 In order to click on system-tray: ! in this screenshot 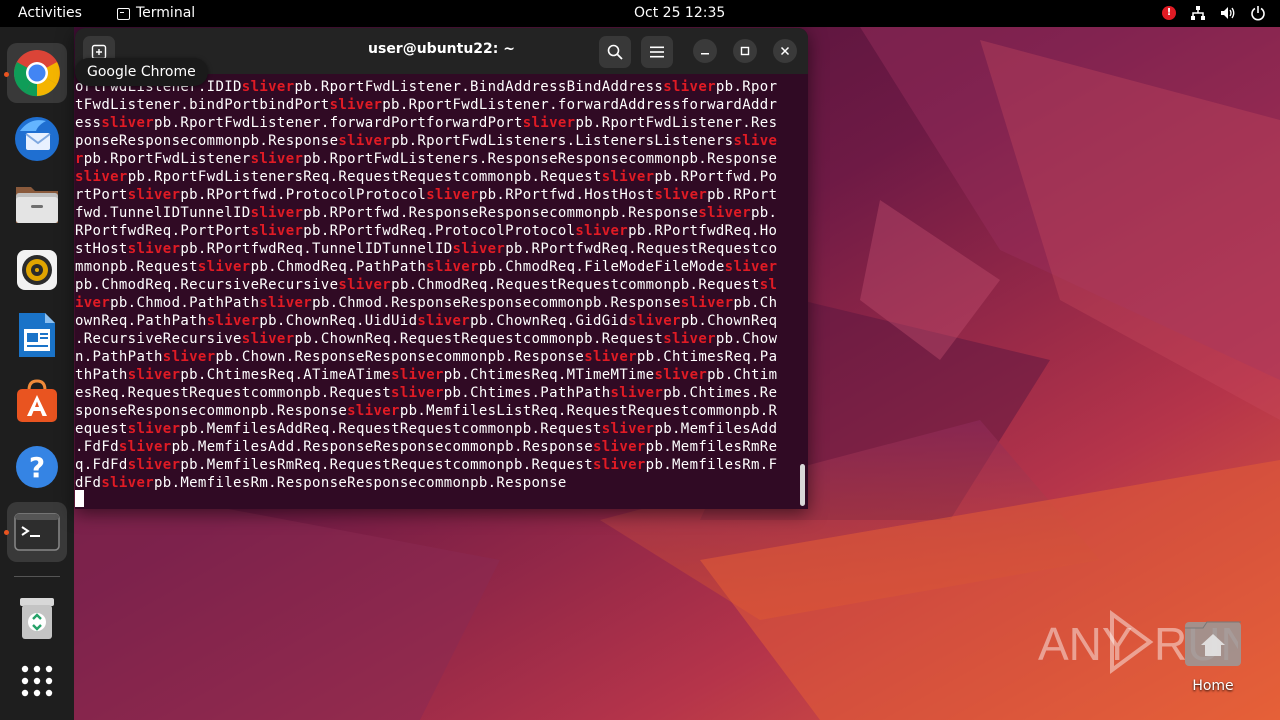, I will do `click(1214, 13)`.